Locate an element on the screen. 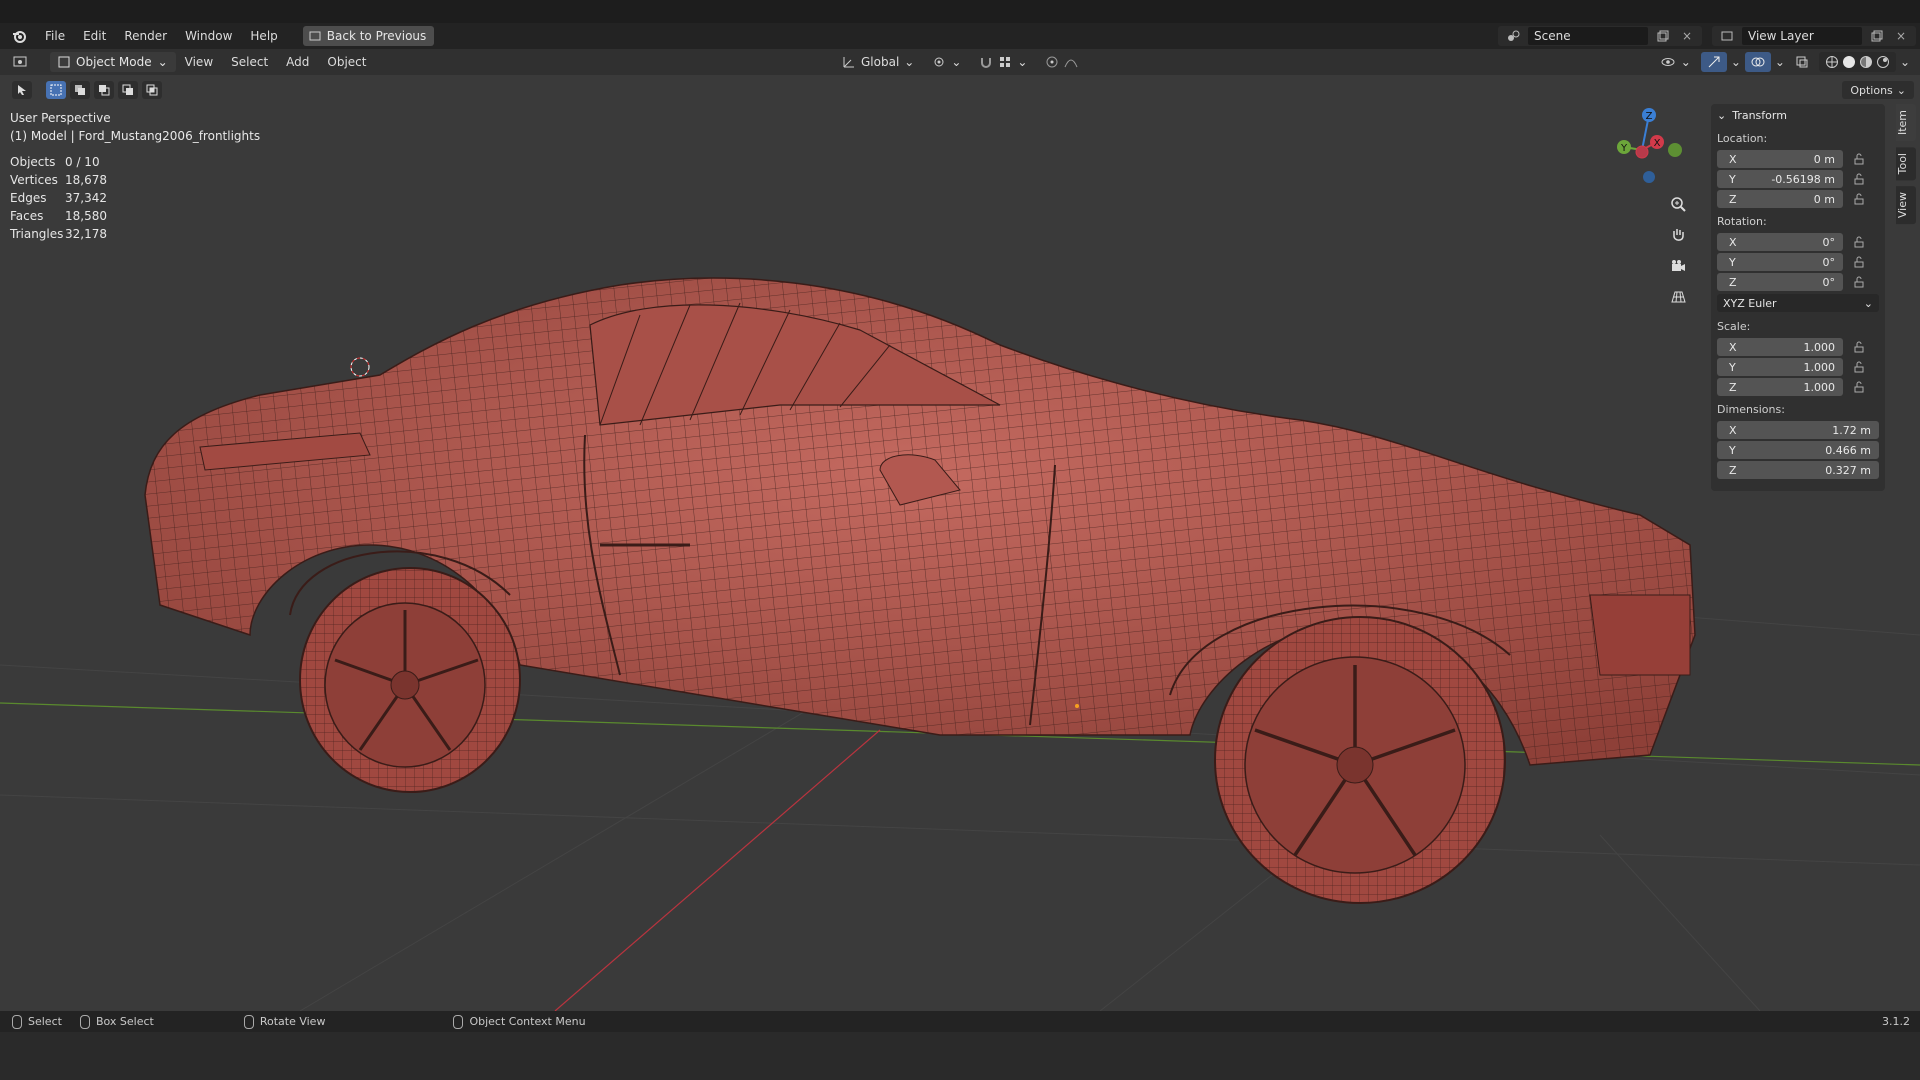 Image resolution: width=1920 pixels, height=1080 pixels. stat-label: Objects is located at coordinates (33, 162).